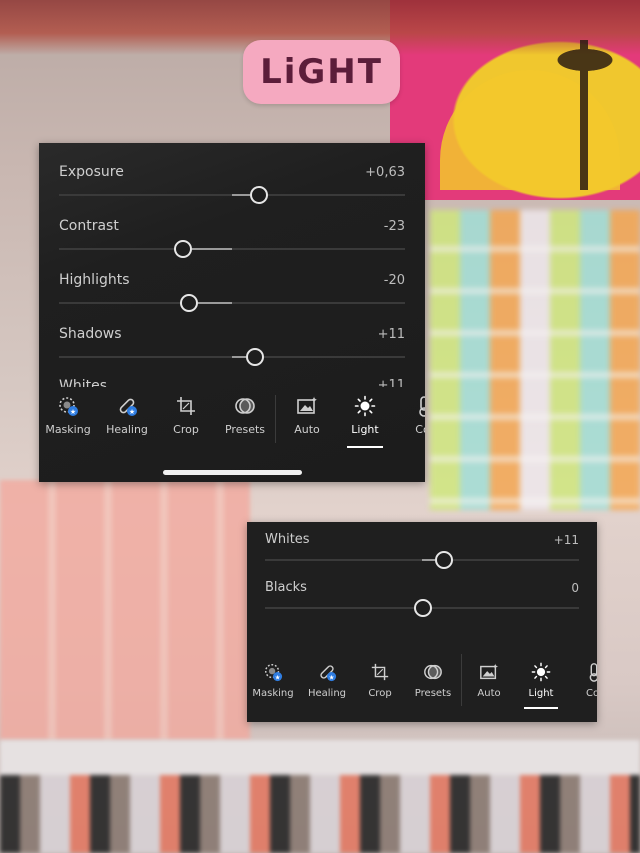 The image size is (640, 853). I want to click on palm-tree-mural, so click(585, 115).